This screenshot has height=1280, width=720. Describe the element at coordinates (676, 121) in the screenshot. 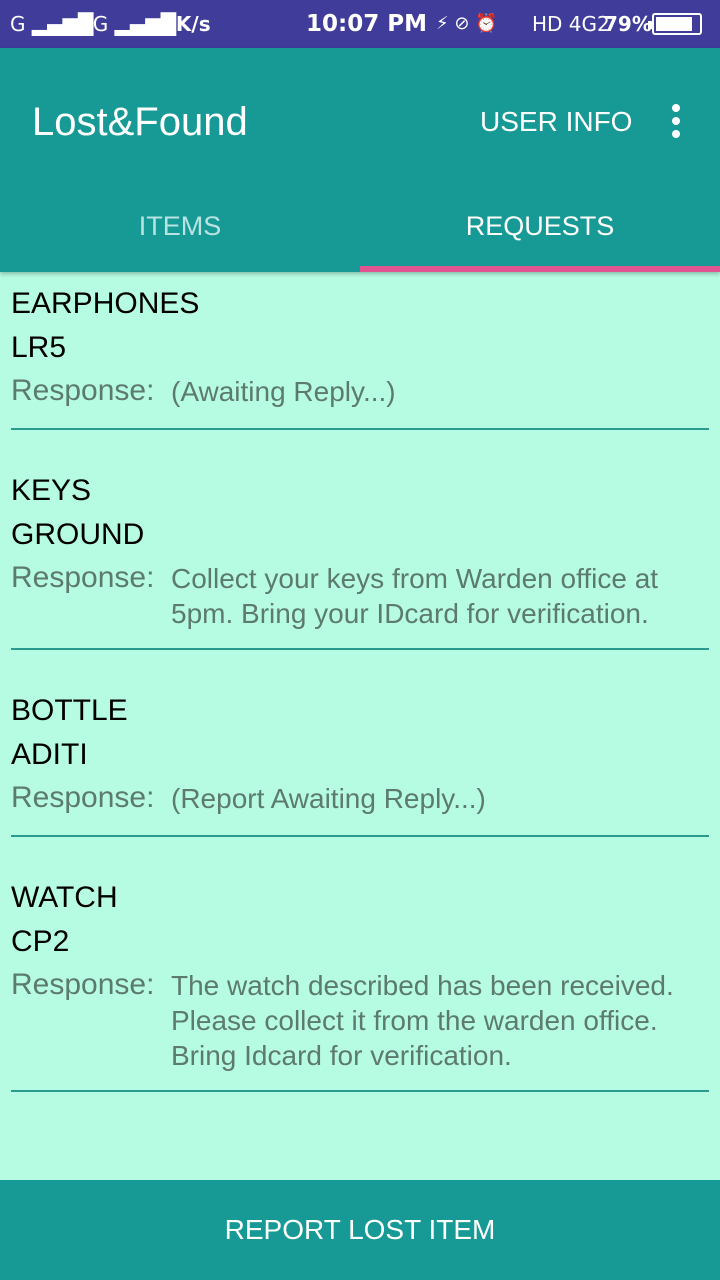

I see `overflow-menu-icon` at that location.